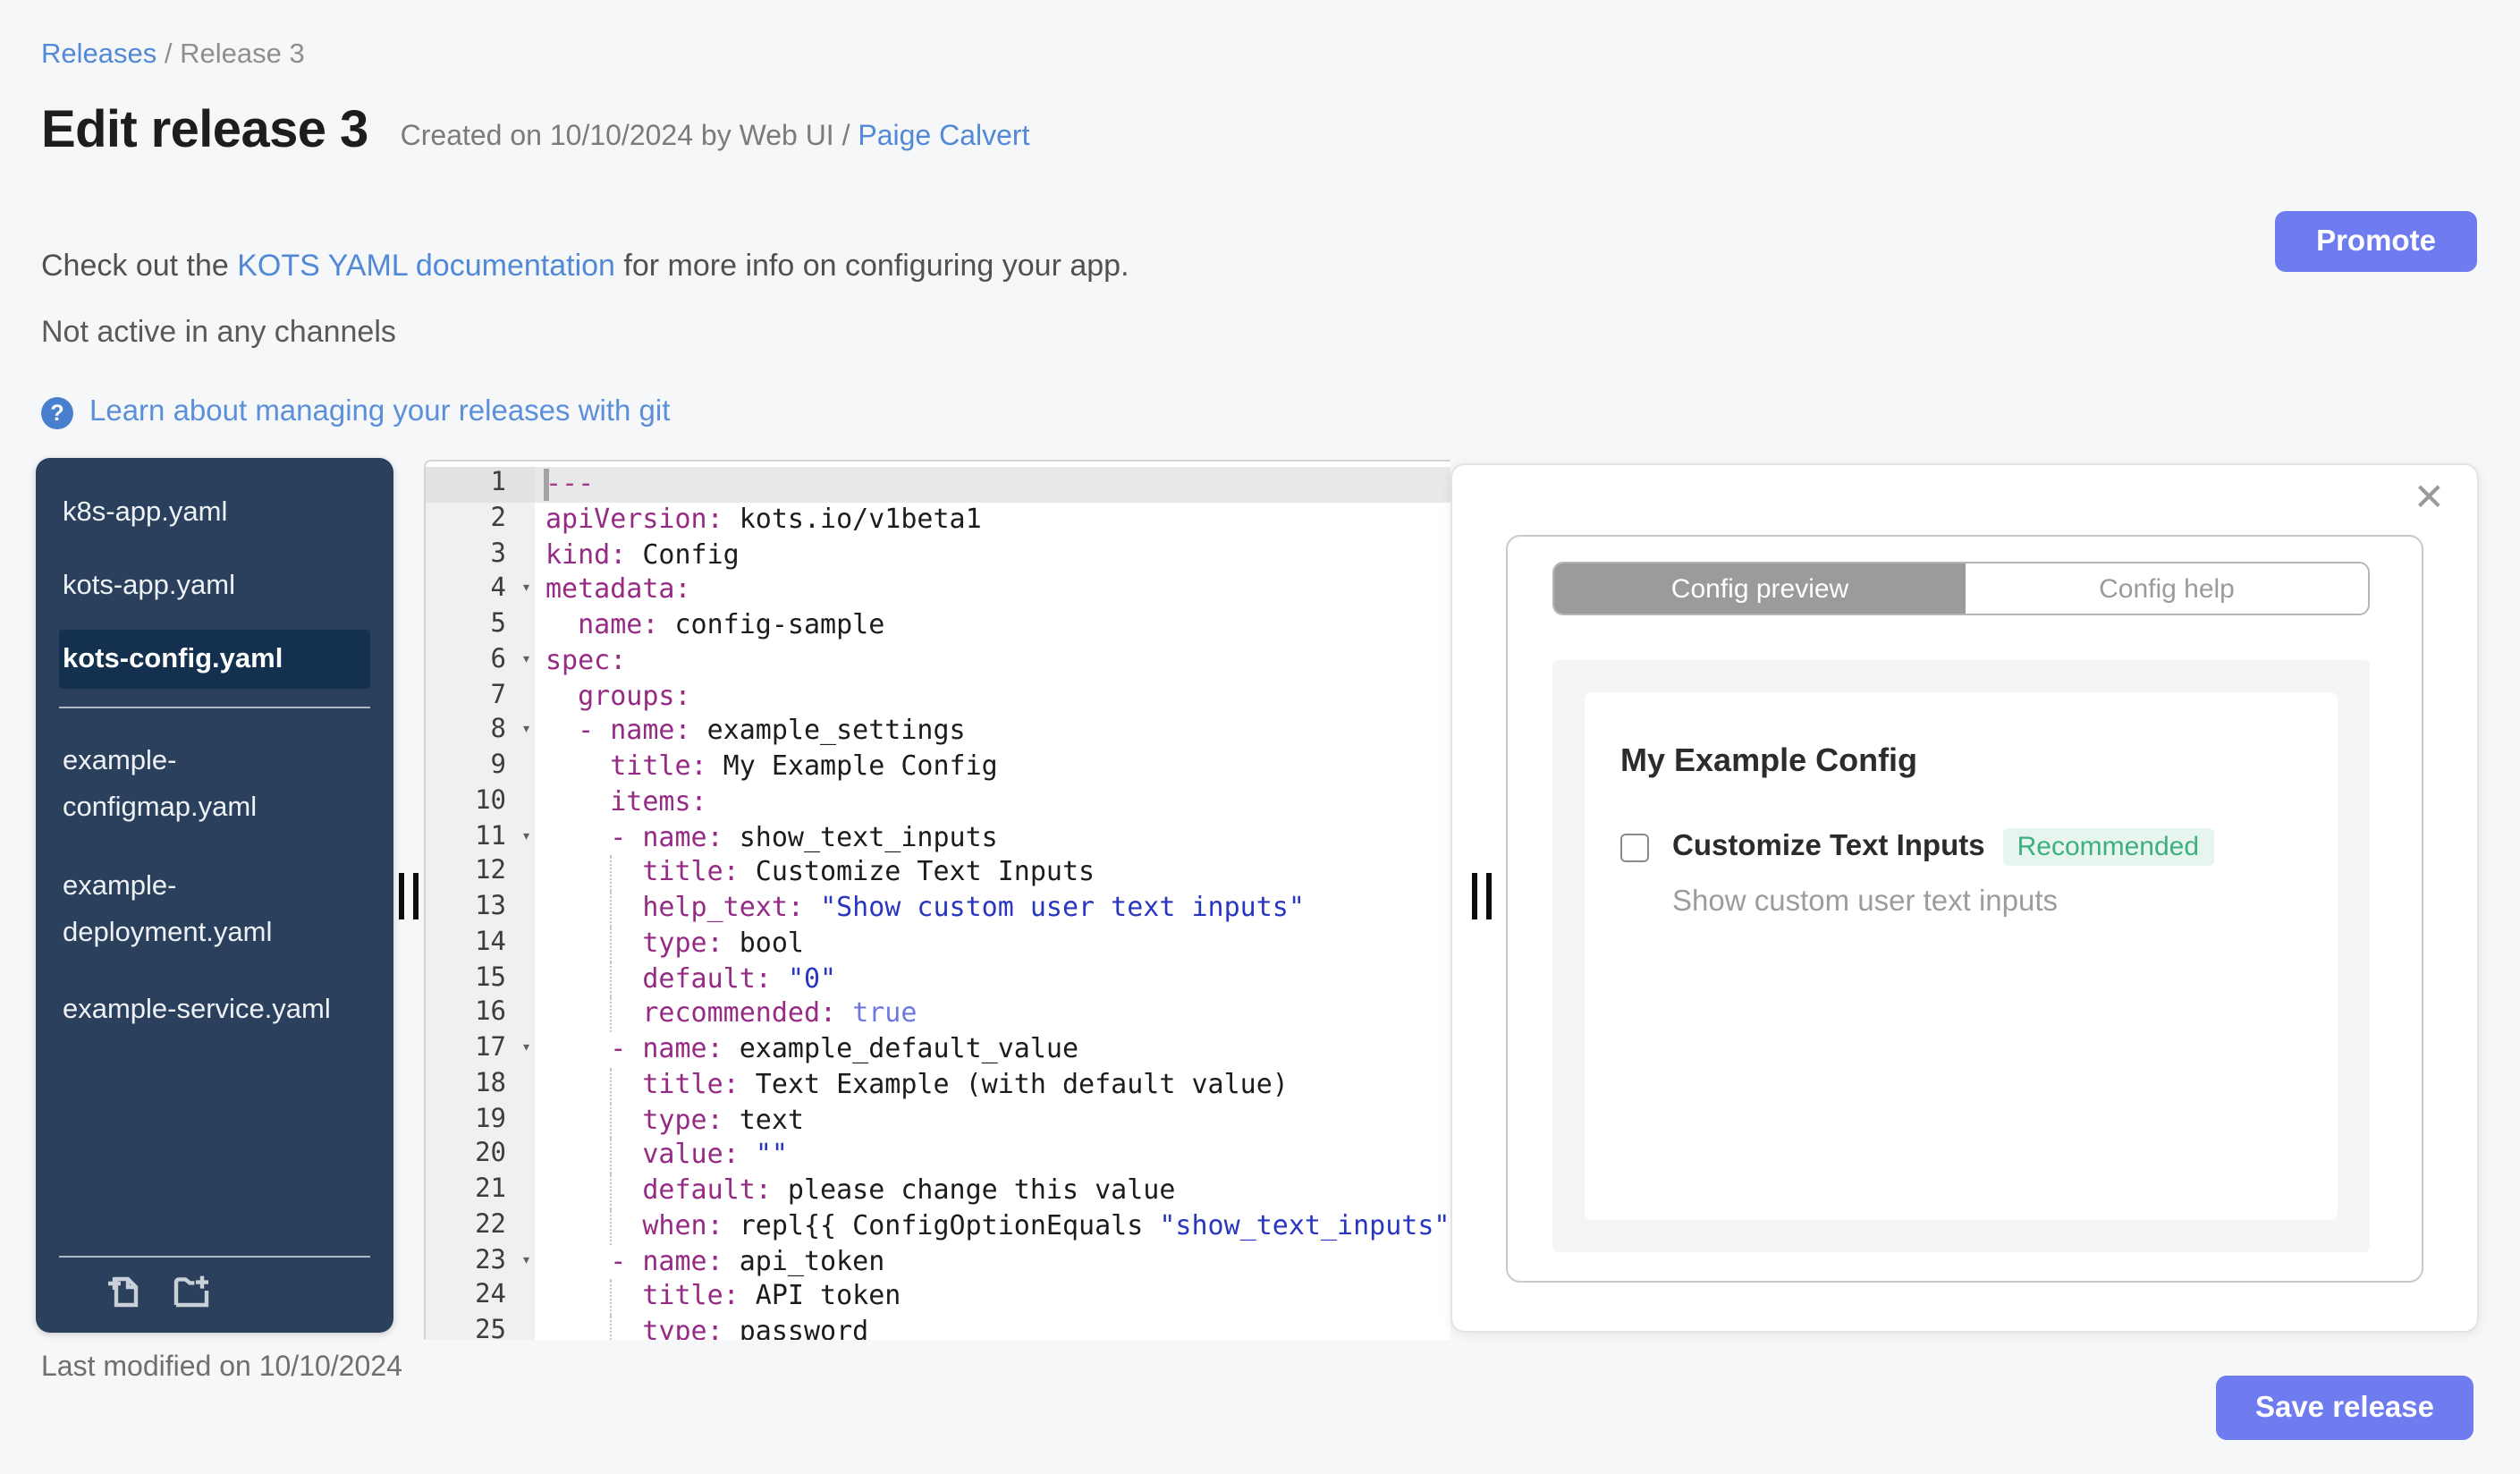  I want to click on code-line-9: 9 title: My Example Config, so click(938, 767).